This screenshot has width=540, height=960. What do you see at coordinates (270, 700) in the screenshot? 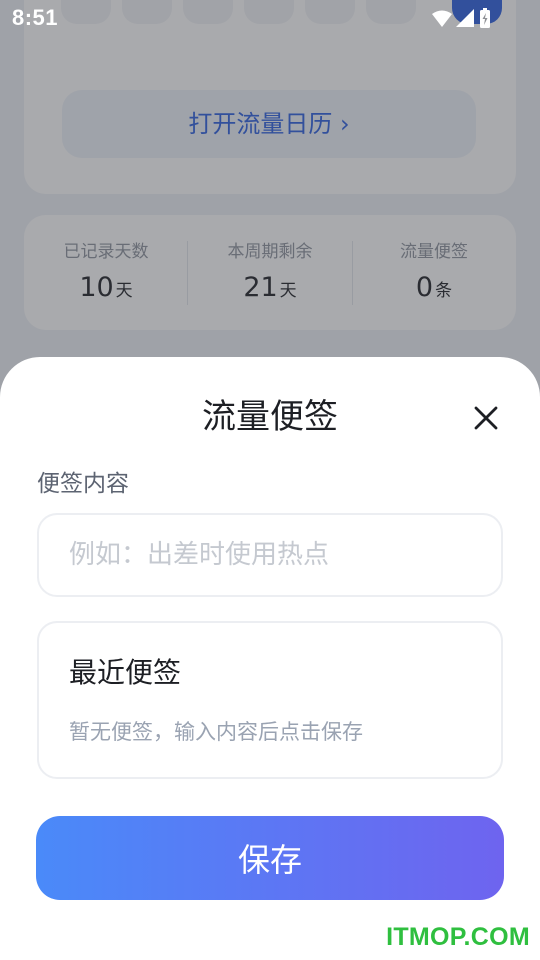
I see `recent-notes-card: 最近便签 暂无便签，输入内容后点击保存` at bounding box center [270, 700].